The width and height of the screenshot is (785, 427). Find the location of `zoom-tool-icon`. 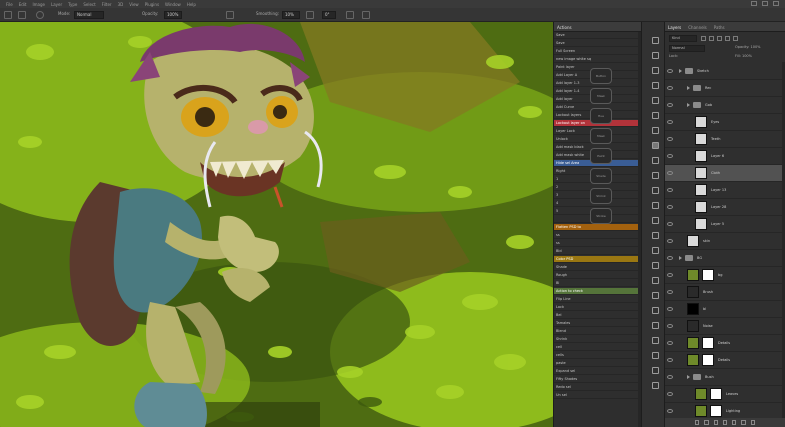

zoom-tool-icon is located at coordinates (655, 325).